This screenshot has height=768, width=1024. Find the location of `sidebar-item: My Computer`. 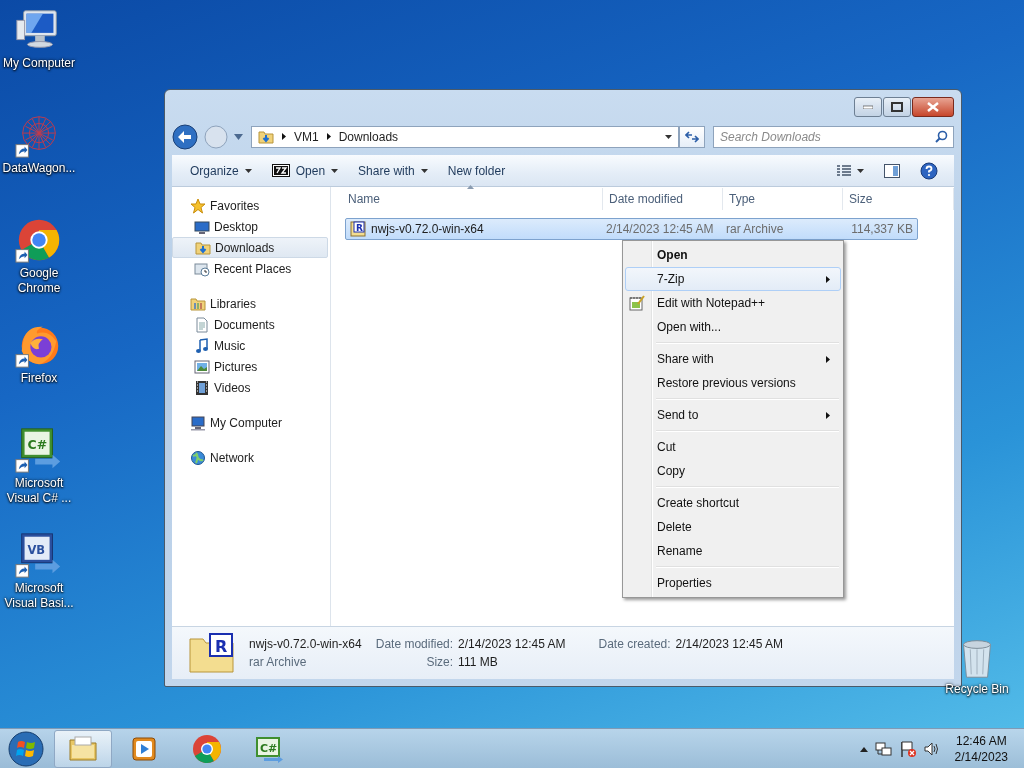

sidebar-item: My Computer is located at coordinates (250, 423).